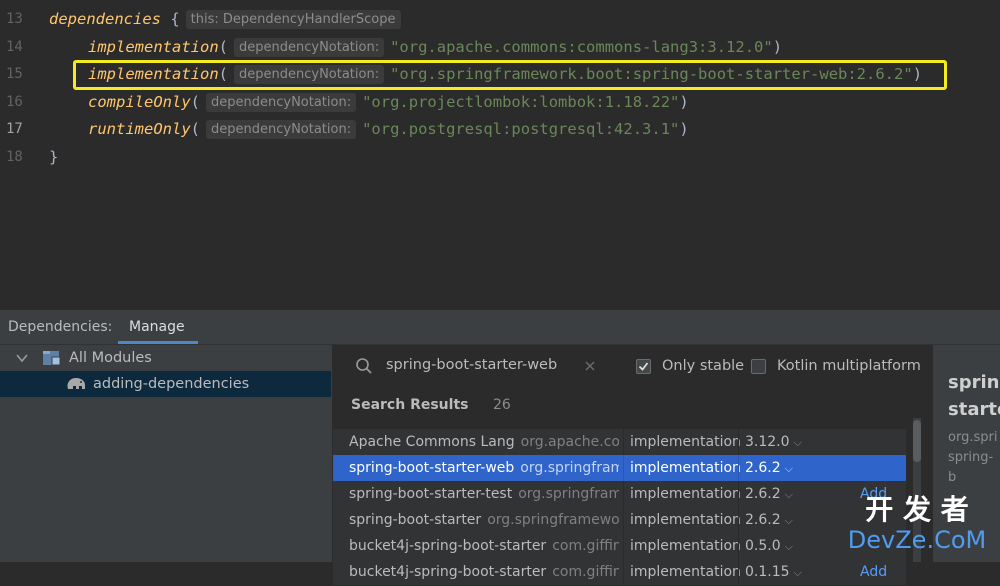 Image resolution: width=1000 pixels, height=586 pixels. What do you see at coordinates (917, 540) in the screenshot?
I see `watermark-en: DevZe.CoM` at bounding box center [917, 540].